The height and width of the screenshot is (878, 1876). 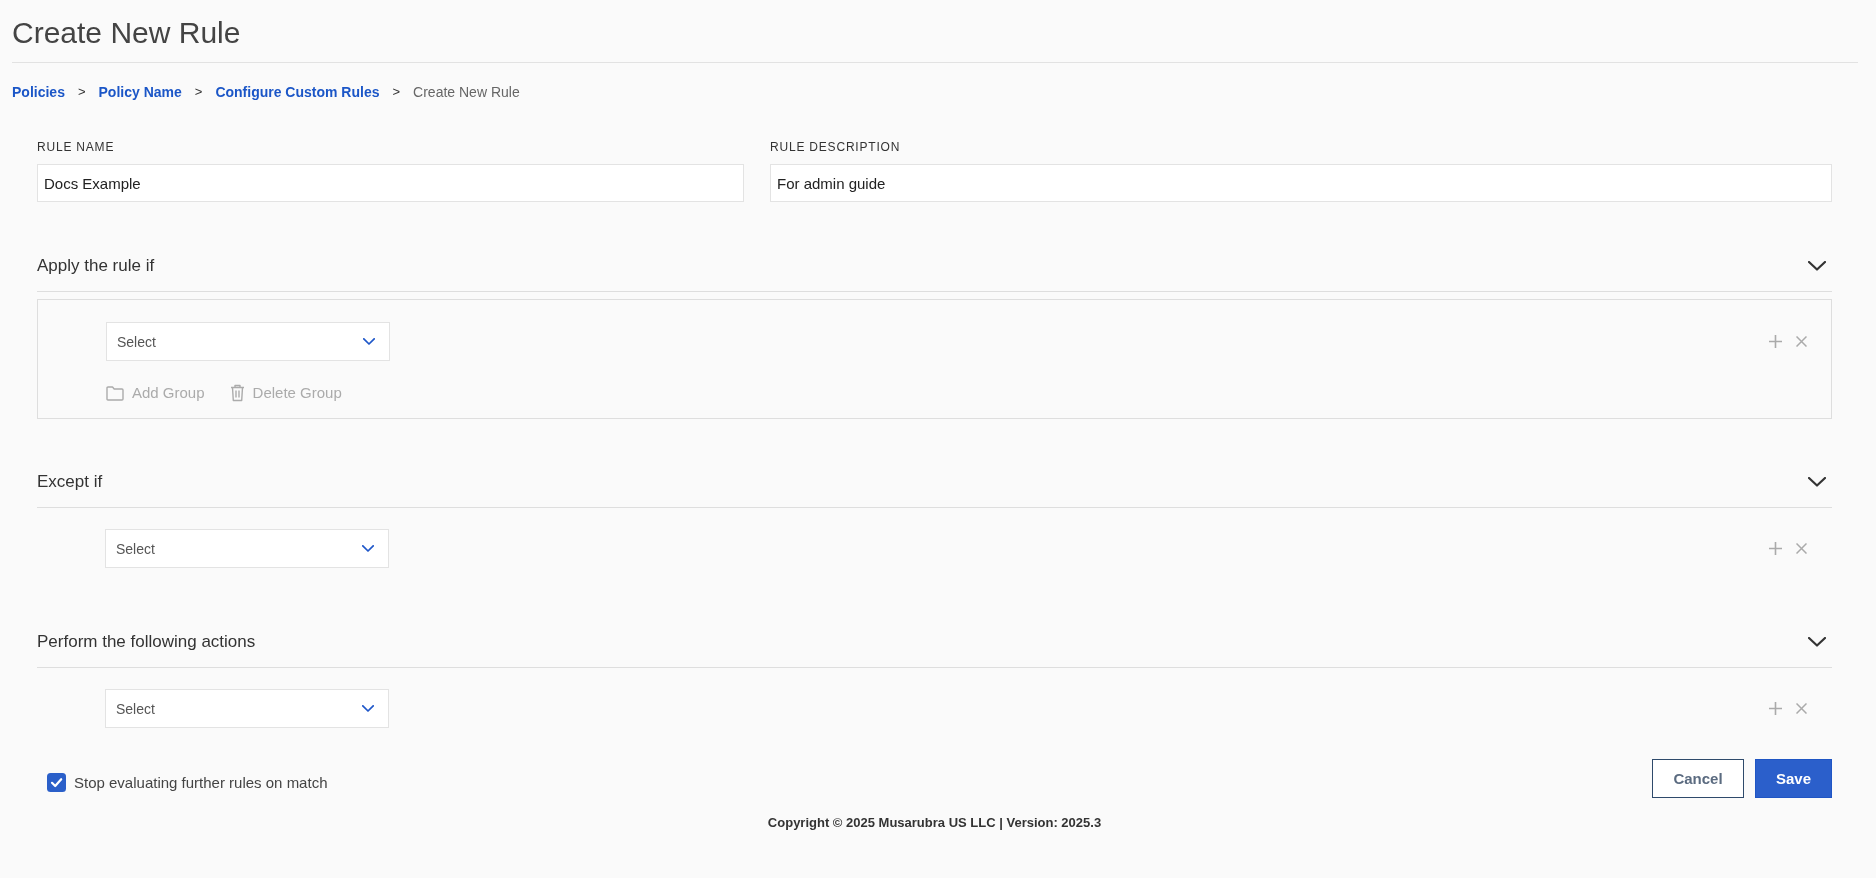 I want to click on trash-icon, so click(x=237, y=393).